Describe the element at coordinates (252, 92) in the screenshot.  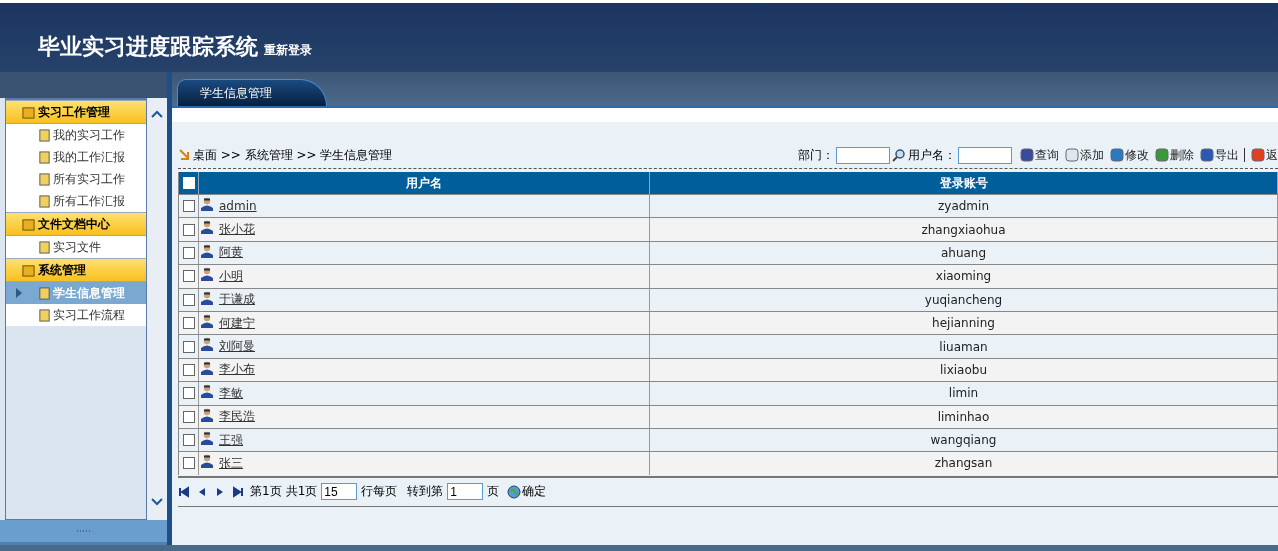
I see `tab: 学生信息管理` at that location.